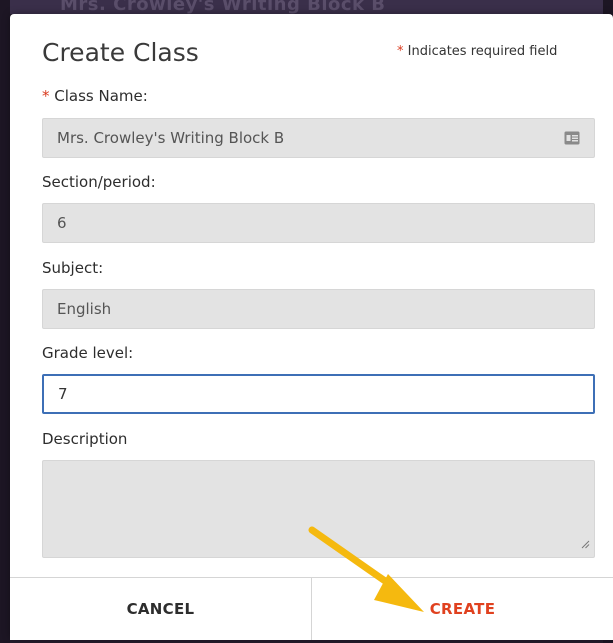 The height and width of the screenshot is (643, 613). What do you see at coordinates (223, 7) in the screenshot?
I see `backdrop-class-title: Mrs. Crowley's Writing Block B` at bounding box center [223, 7].